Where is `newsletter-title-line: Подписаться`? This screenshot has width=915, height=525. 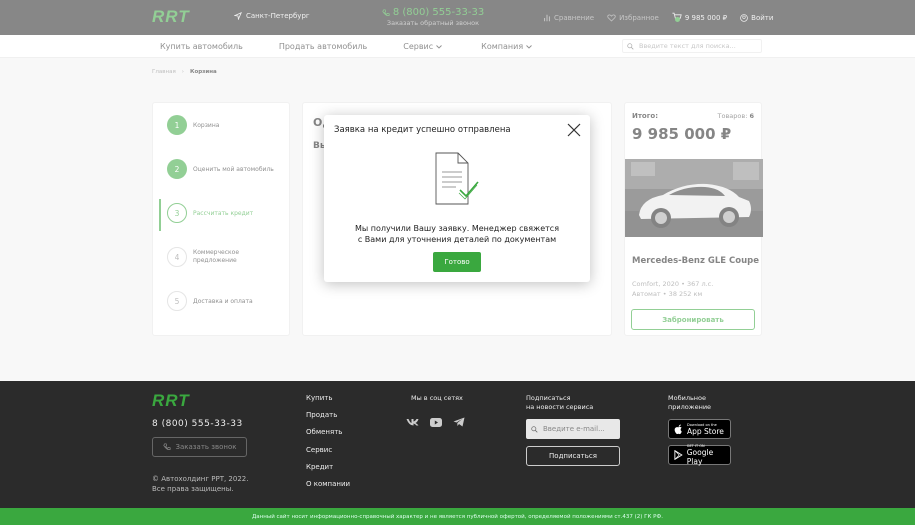
newsletter-title-line: Подписаться is located at coordinates (548, 398).